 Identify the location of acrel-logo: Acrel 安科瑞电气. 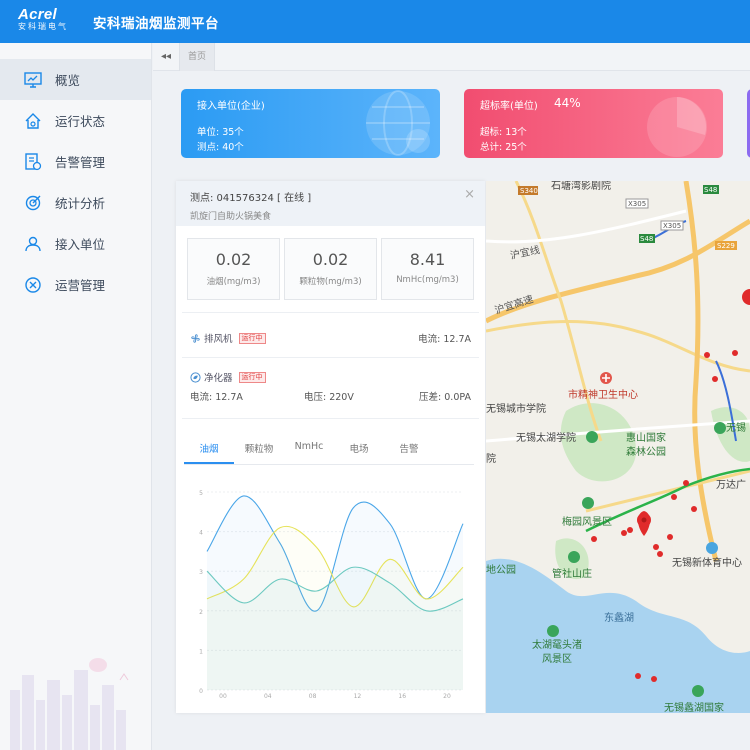
(39, 21).